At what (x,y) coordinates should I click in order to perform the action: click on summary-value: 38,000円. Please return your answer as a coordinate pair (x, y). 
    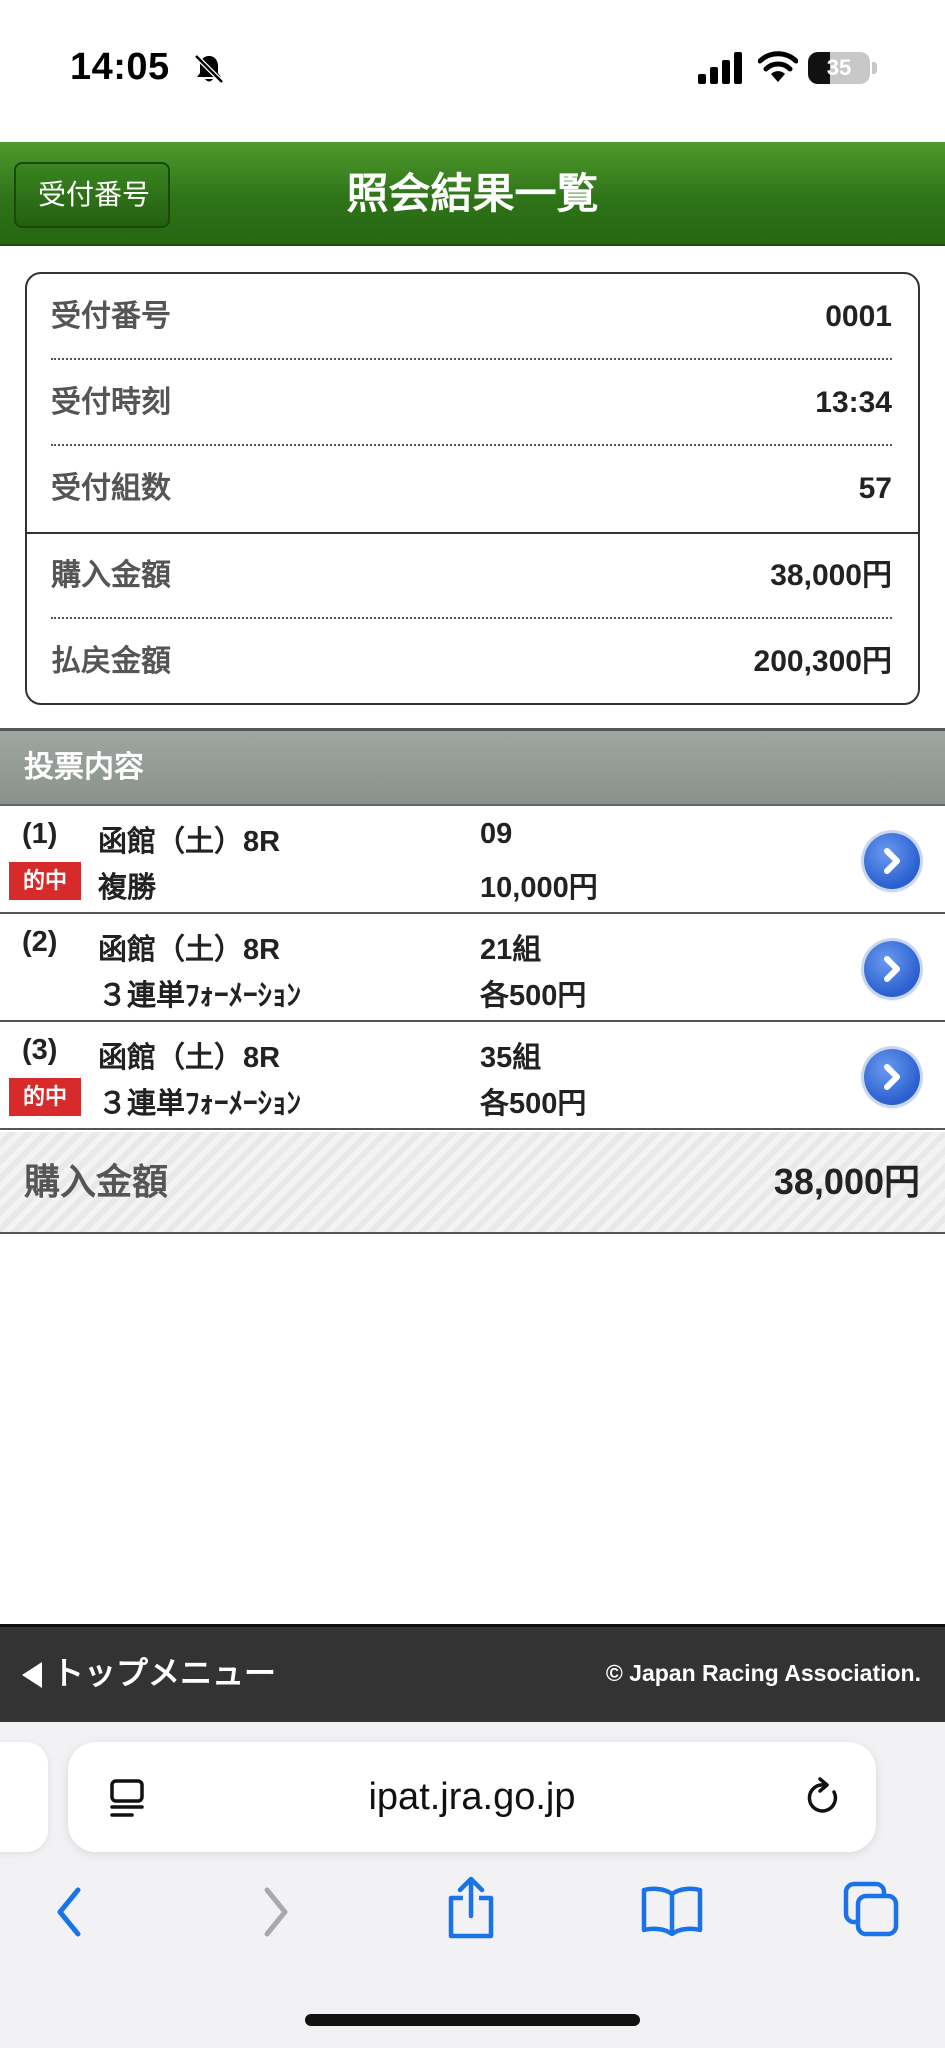
    Looking at the image, I should click on (831, 575).